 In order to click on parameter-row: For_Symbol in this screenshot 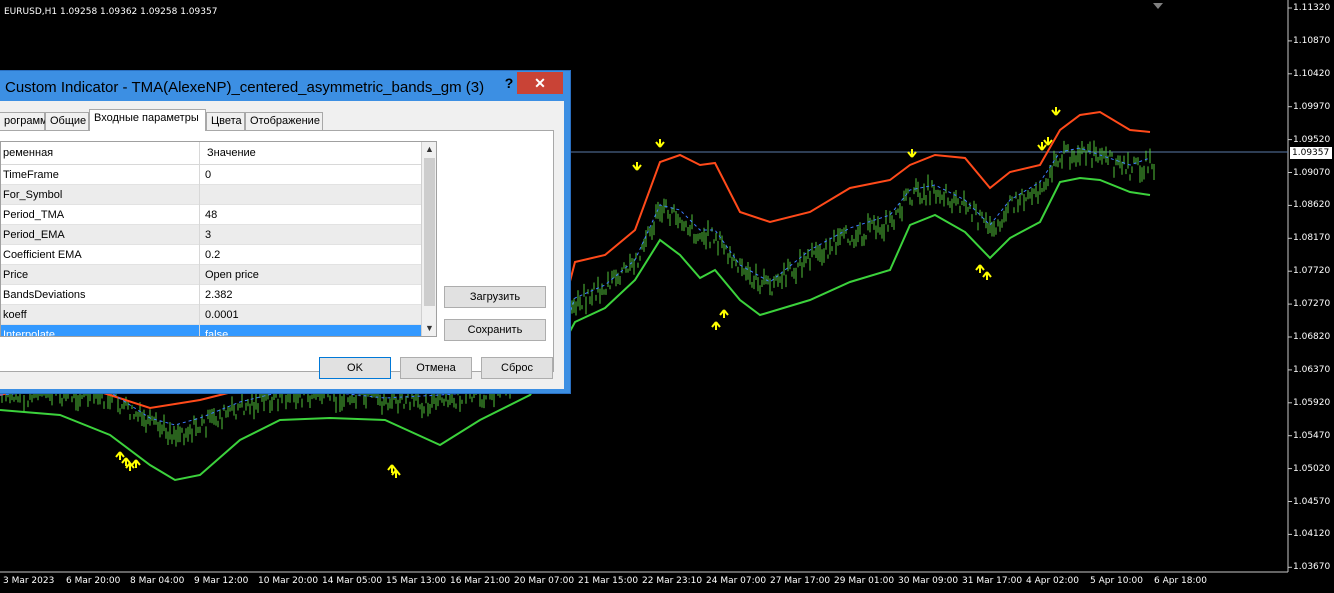, I will do `click(211, 195)`.